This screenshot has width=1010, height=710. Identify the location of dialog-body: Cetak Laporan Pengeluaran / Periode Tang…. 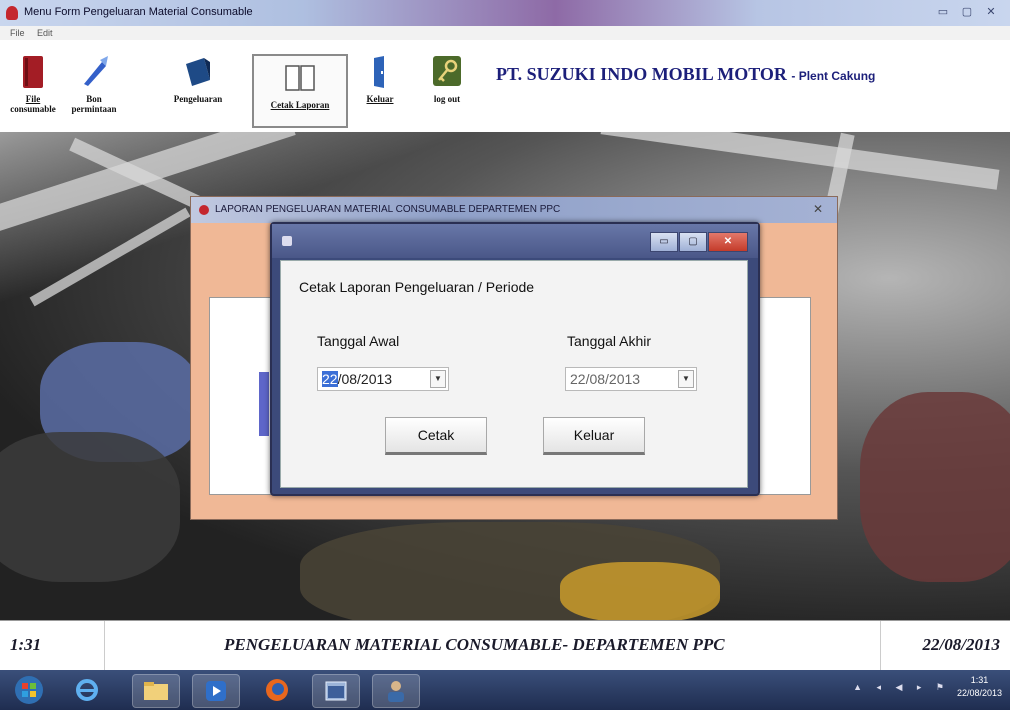
(514, 374).